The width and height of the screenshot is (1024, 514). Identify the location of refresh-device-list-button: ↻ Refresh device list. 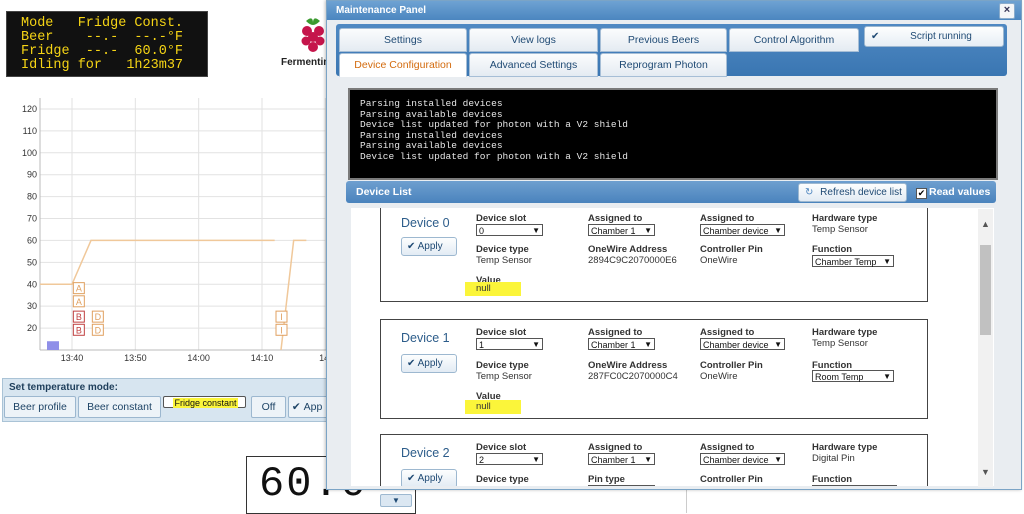
(852, 192).